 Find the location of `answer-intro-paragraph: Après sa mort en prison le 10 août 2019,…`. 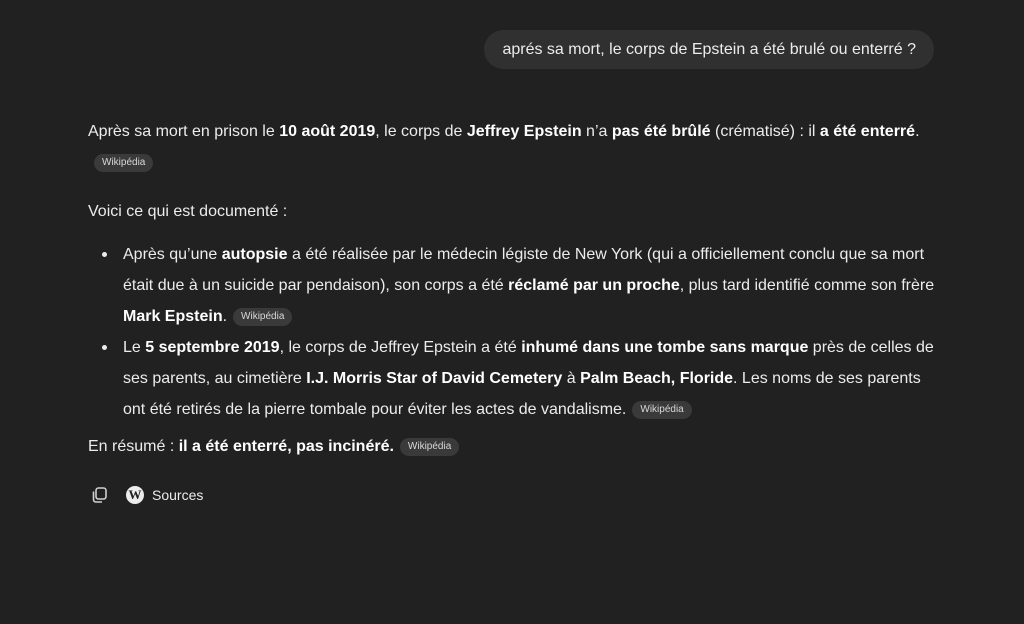

answer-intro-paragraph: Après sa mort en prison le 10 août 2019,… is located at coordinates (513, 147).